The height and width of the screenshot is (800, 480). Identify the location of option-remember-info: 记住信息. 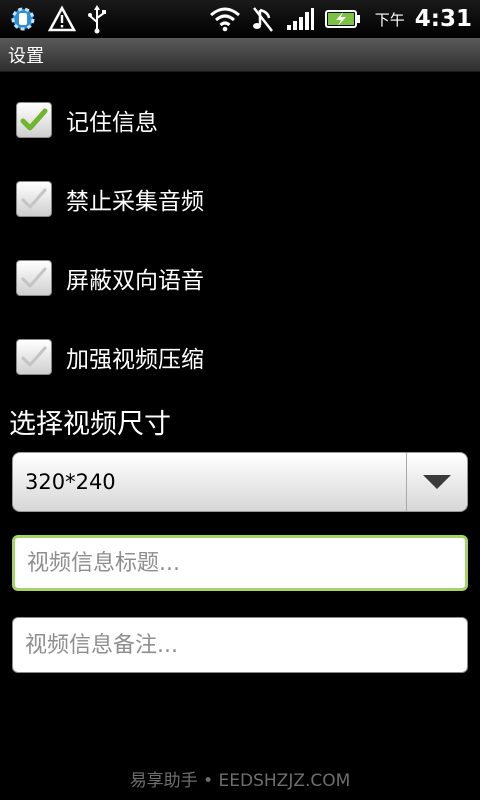
(236, 120).